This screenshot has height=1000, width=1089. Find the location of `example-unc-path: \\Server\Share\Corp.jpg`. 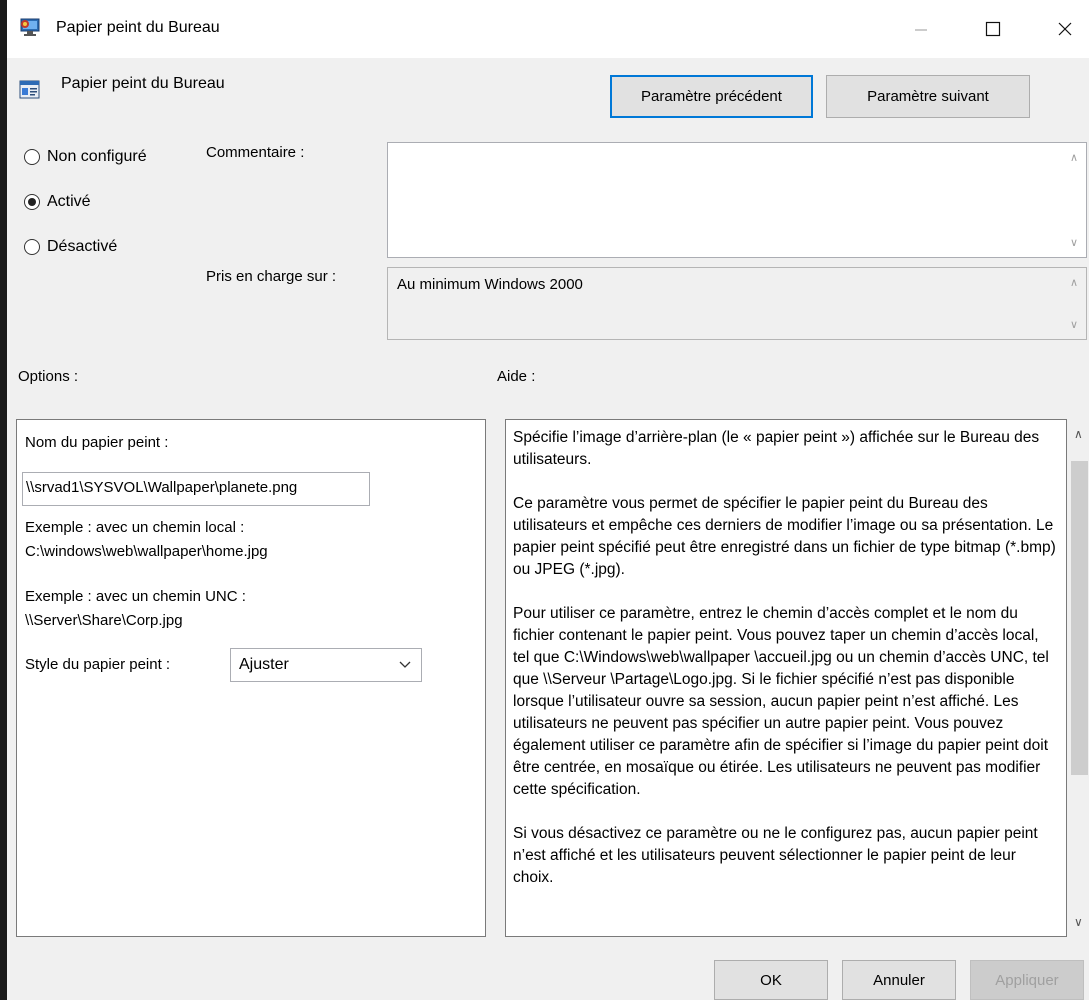

example-unc-path: \\Server\Share\Corp.jpg is located at coordinates (104, 620).